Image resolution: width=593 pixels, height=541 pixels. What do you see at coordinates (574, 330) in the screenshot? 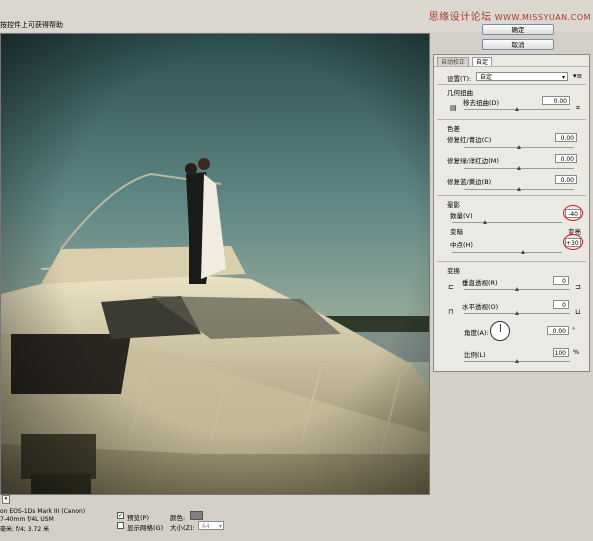
I see `angle-unit: °` at bounding box center [574, 330].